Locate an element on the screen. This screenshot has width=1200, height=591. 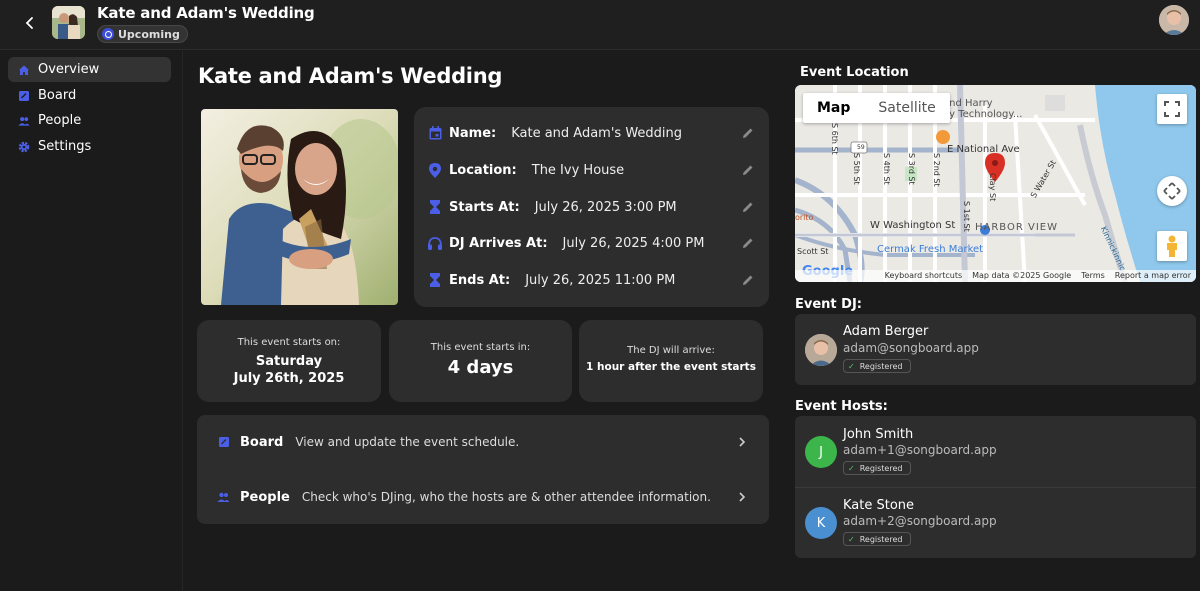
user-avatar is located at coordinates (1174, 20).